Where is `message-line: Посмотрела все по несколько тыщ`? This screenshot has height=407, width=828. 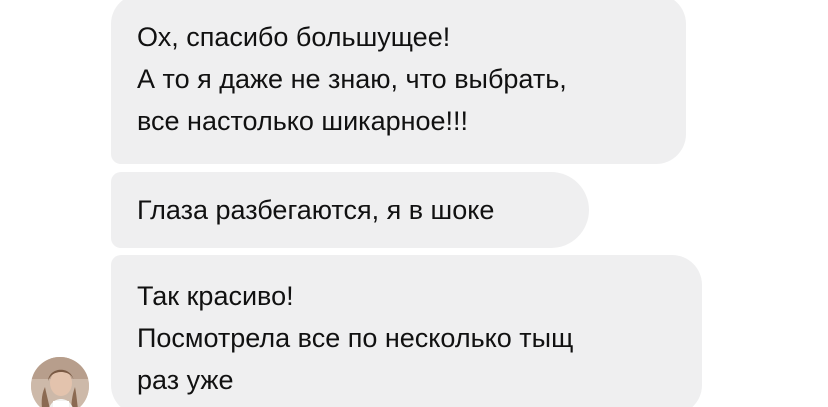 message-line: Посмотрела все по несколько тыщ is located at coordinates (355, 338).